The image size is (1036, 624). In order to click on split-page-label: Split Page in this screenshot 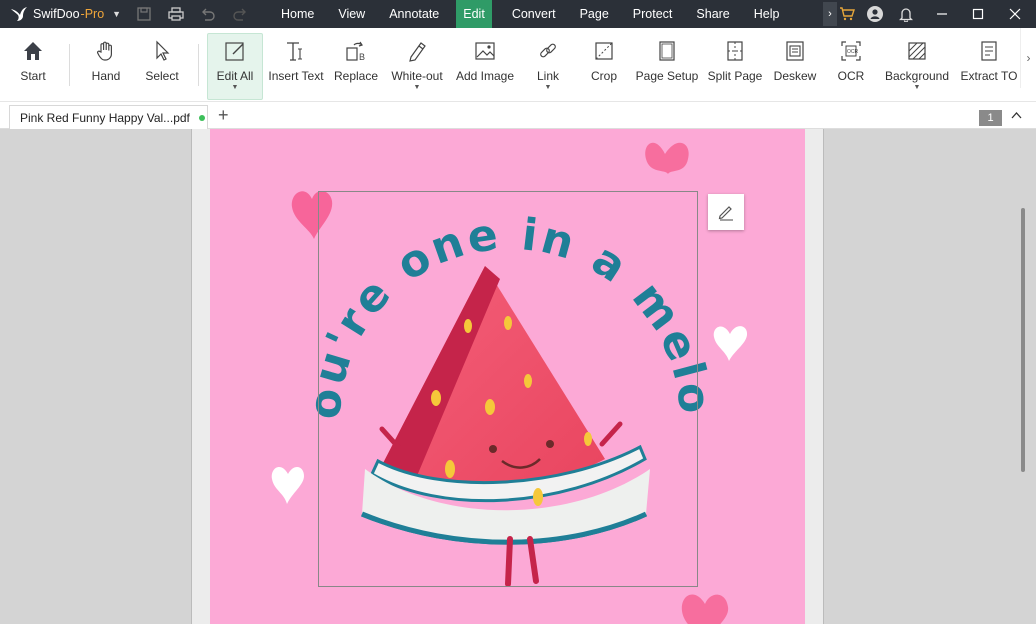, I will do `click(735, 76)`.